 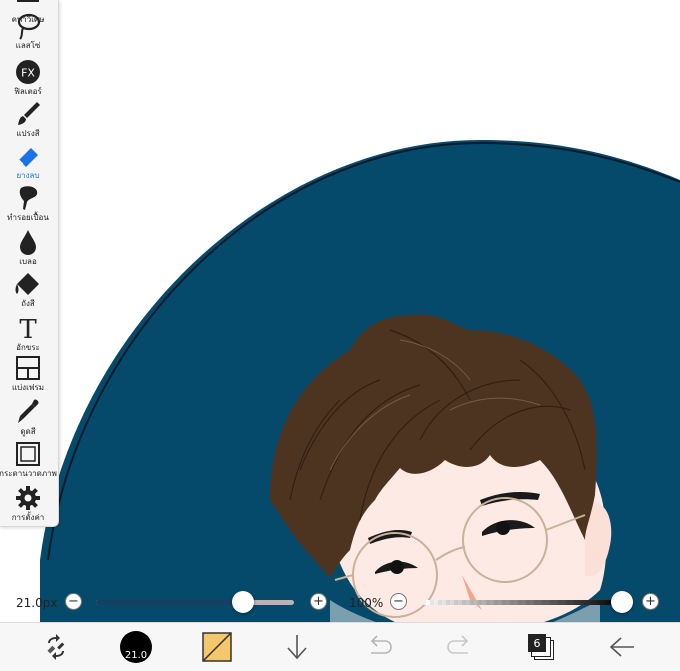 What do you see at coordinates (28, 91) in the screenshot?
I see `tool-label: ฟิลเตอร์` at bounding box center [28, 91].